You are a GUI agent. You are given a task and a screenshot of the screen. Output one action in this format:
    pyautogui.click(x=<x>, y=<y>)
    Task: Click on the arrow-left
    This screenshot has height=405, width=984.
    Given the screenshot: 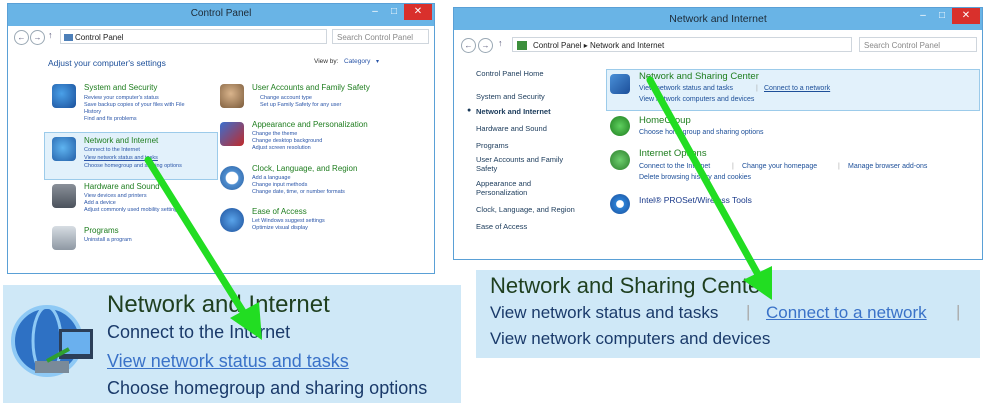 What is the action you would take?
    pyautogui.click(x=203, y=248)
    